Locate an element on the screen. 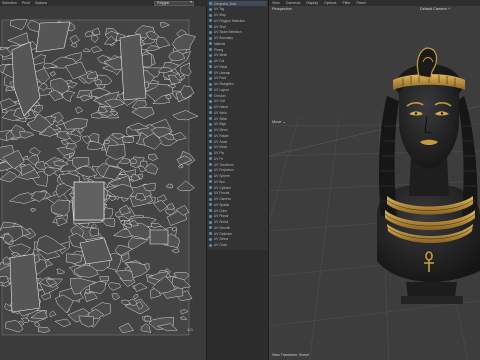  object-row: Phong is located at coordinates (238, 49).